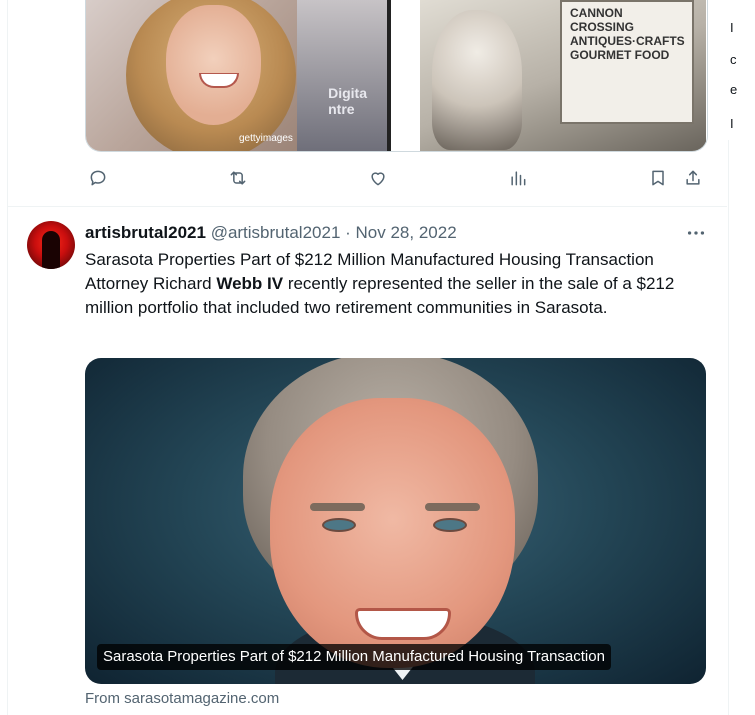 The width and height of the screenshot is (755, 715). What do you see at coordinates (367, 206) in the screenshot?
I see `tweet-divider` at bounding box center [367, 206].